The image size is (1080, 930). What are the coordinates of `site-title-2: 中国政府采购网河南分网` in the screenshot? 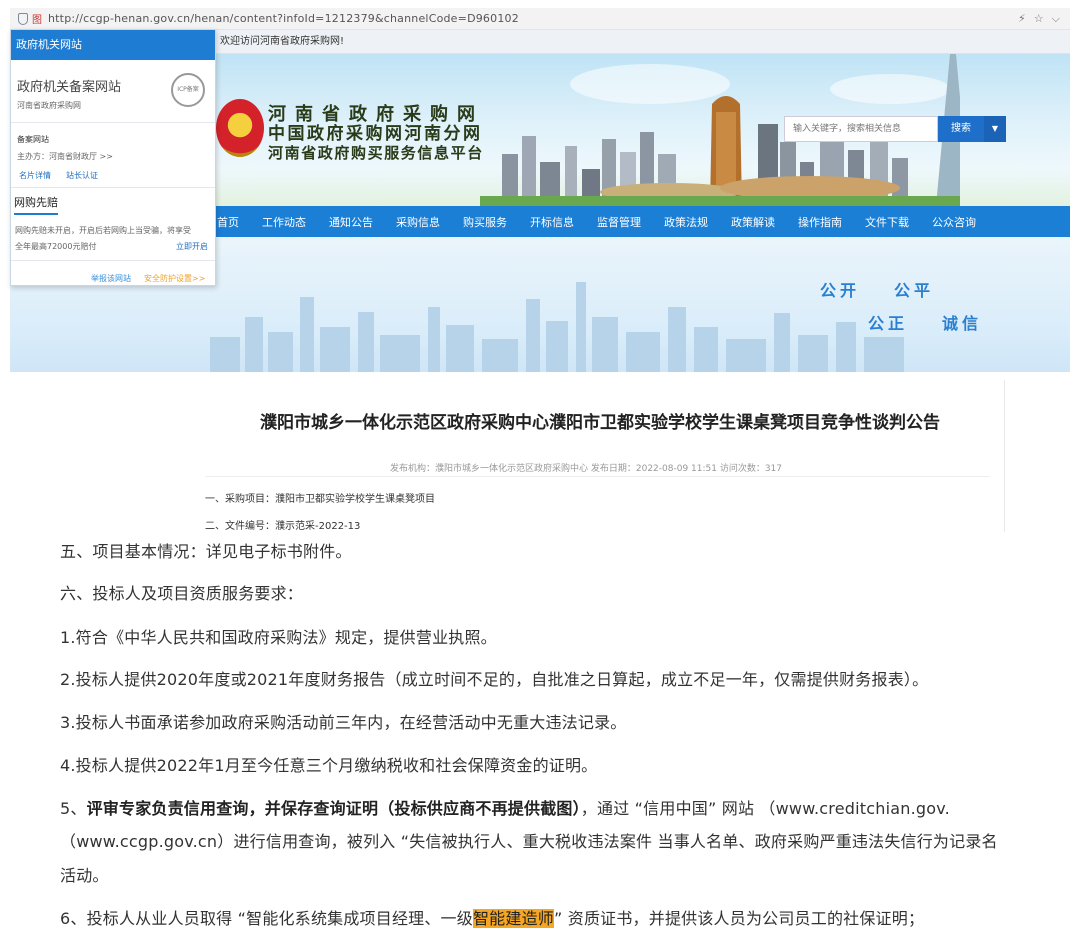 It's located at (375, 134).